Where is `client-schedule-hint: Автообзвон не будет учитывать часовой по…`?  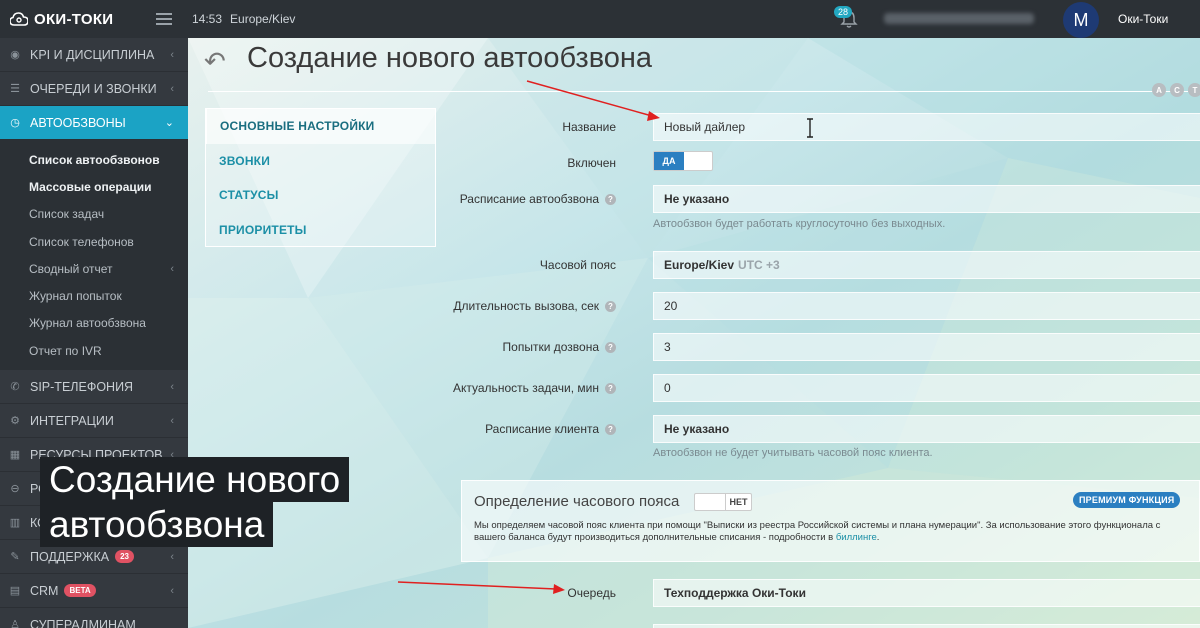 client-schedule-hint: Автообзвон не будет учитывать часовой по… is located at coordinates (793, 453).